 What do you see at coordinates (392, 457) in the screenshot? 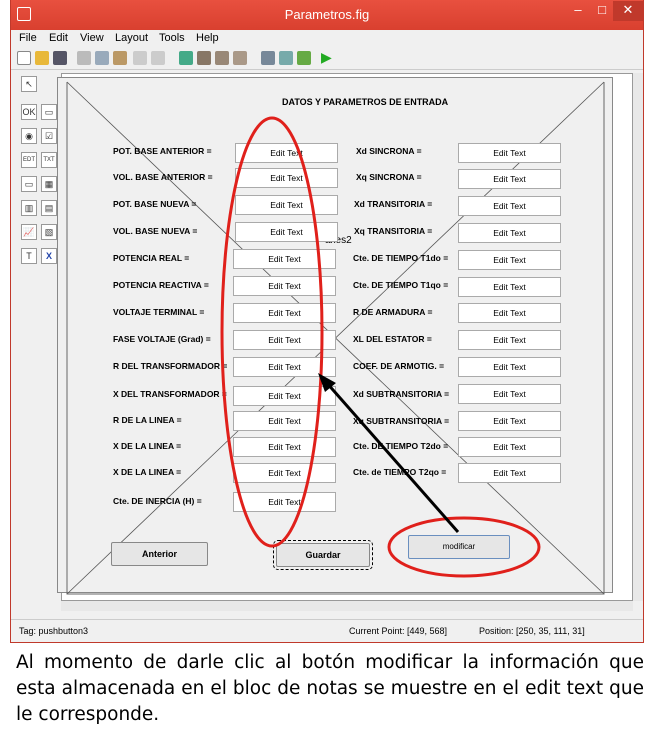
I see `pointer-arrow-line` at bounding box center [392, 457].